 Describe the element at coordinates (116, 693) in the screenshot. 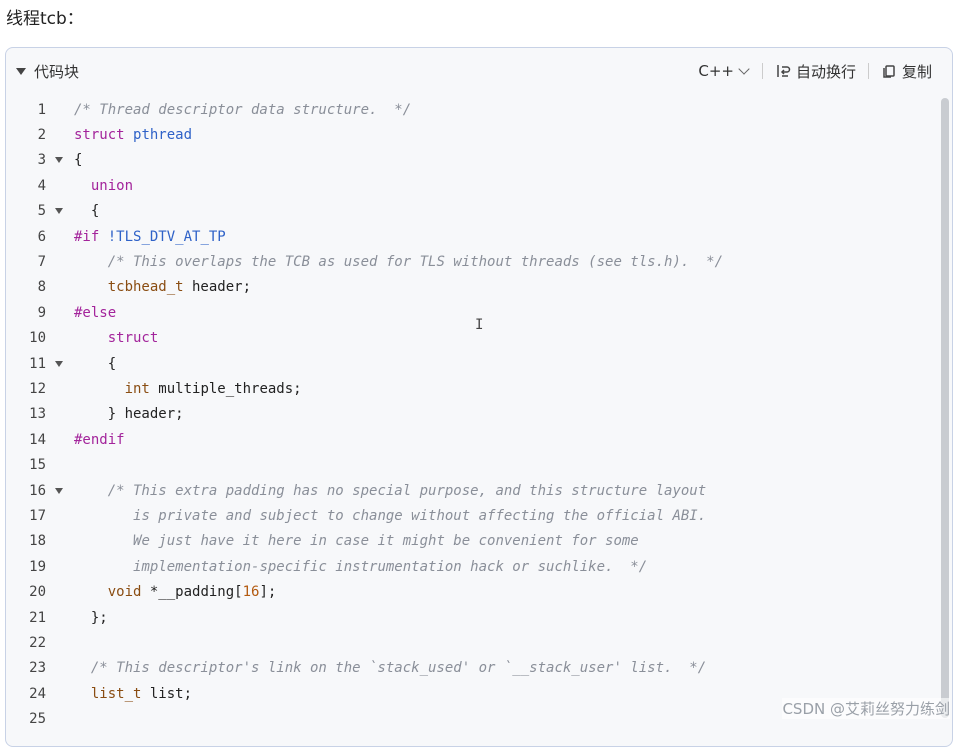

I see `code-token: list_t` at that location.